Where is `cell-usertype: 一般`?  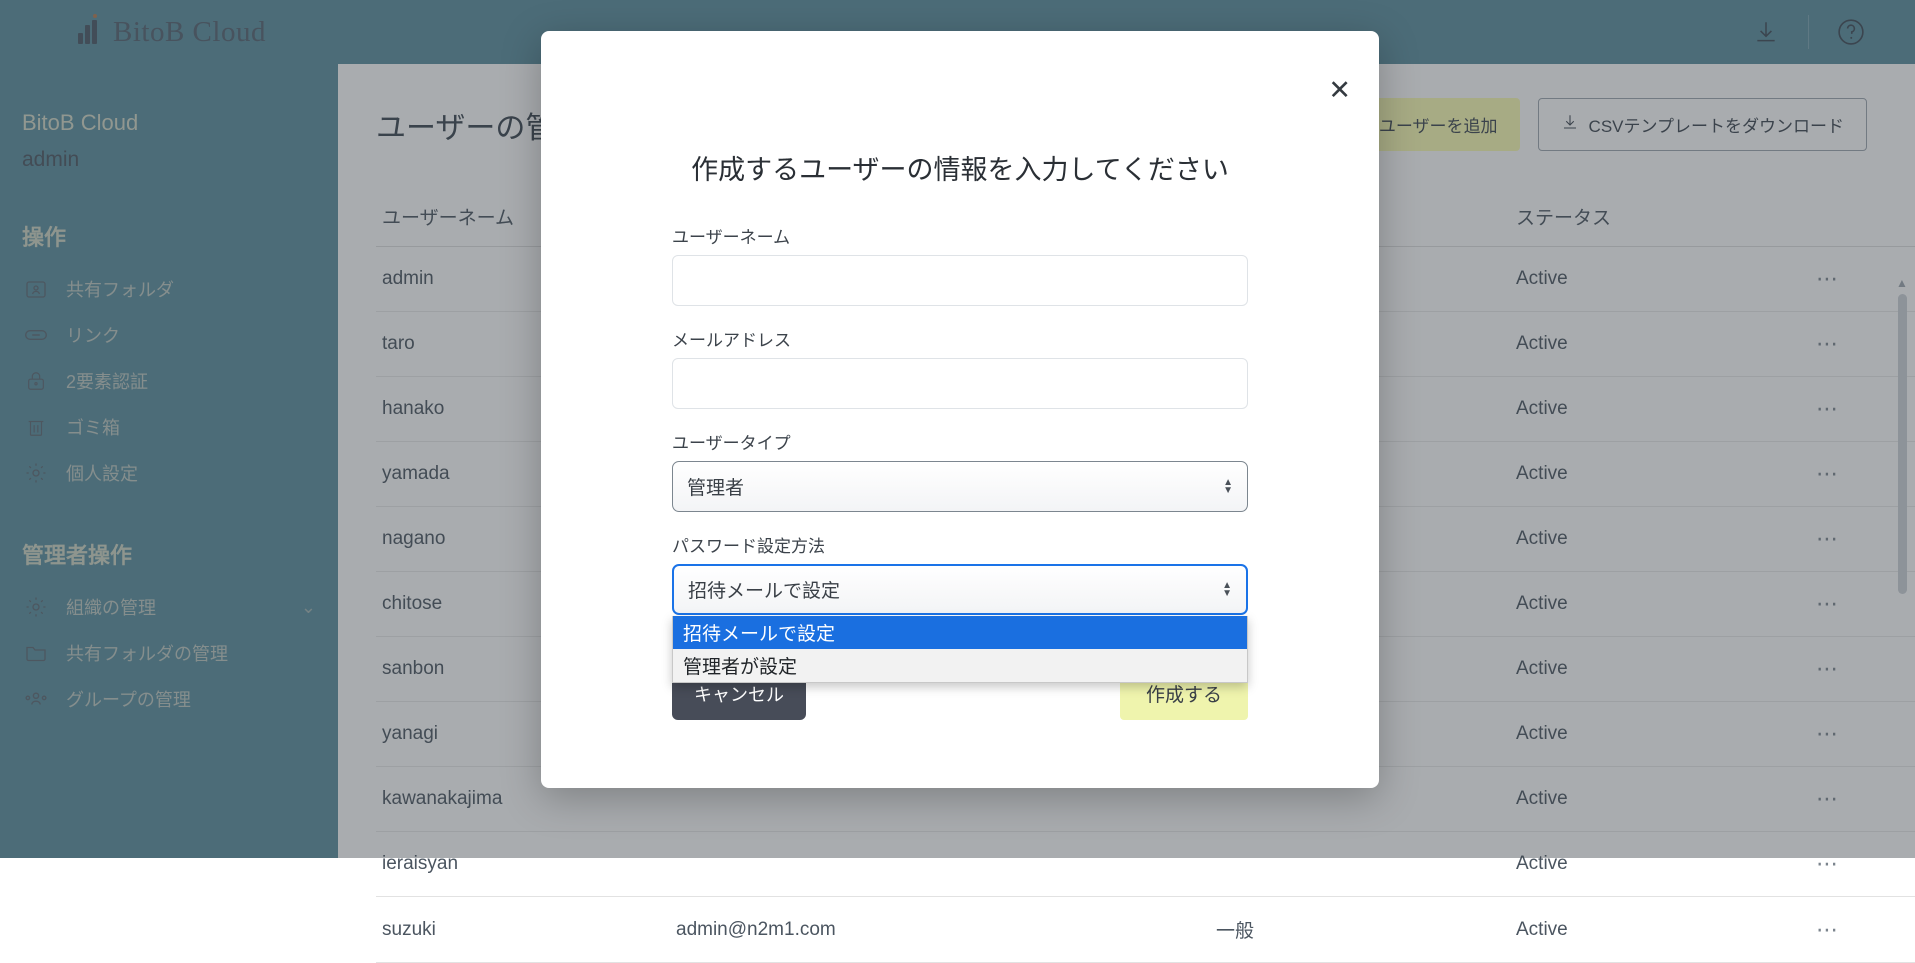
cell-usertype: 一般 is located at coordinates (1366, 930).